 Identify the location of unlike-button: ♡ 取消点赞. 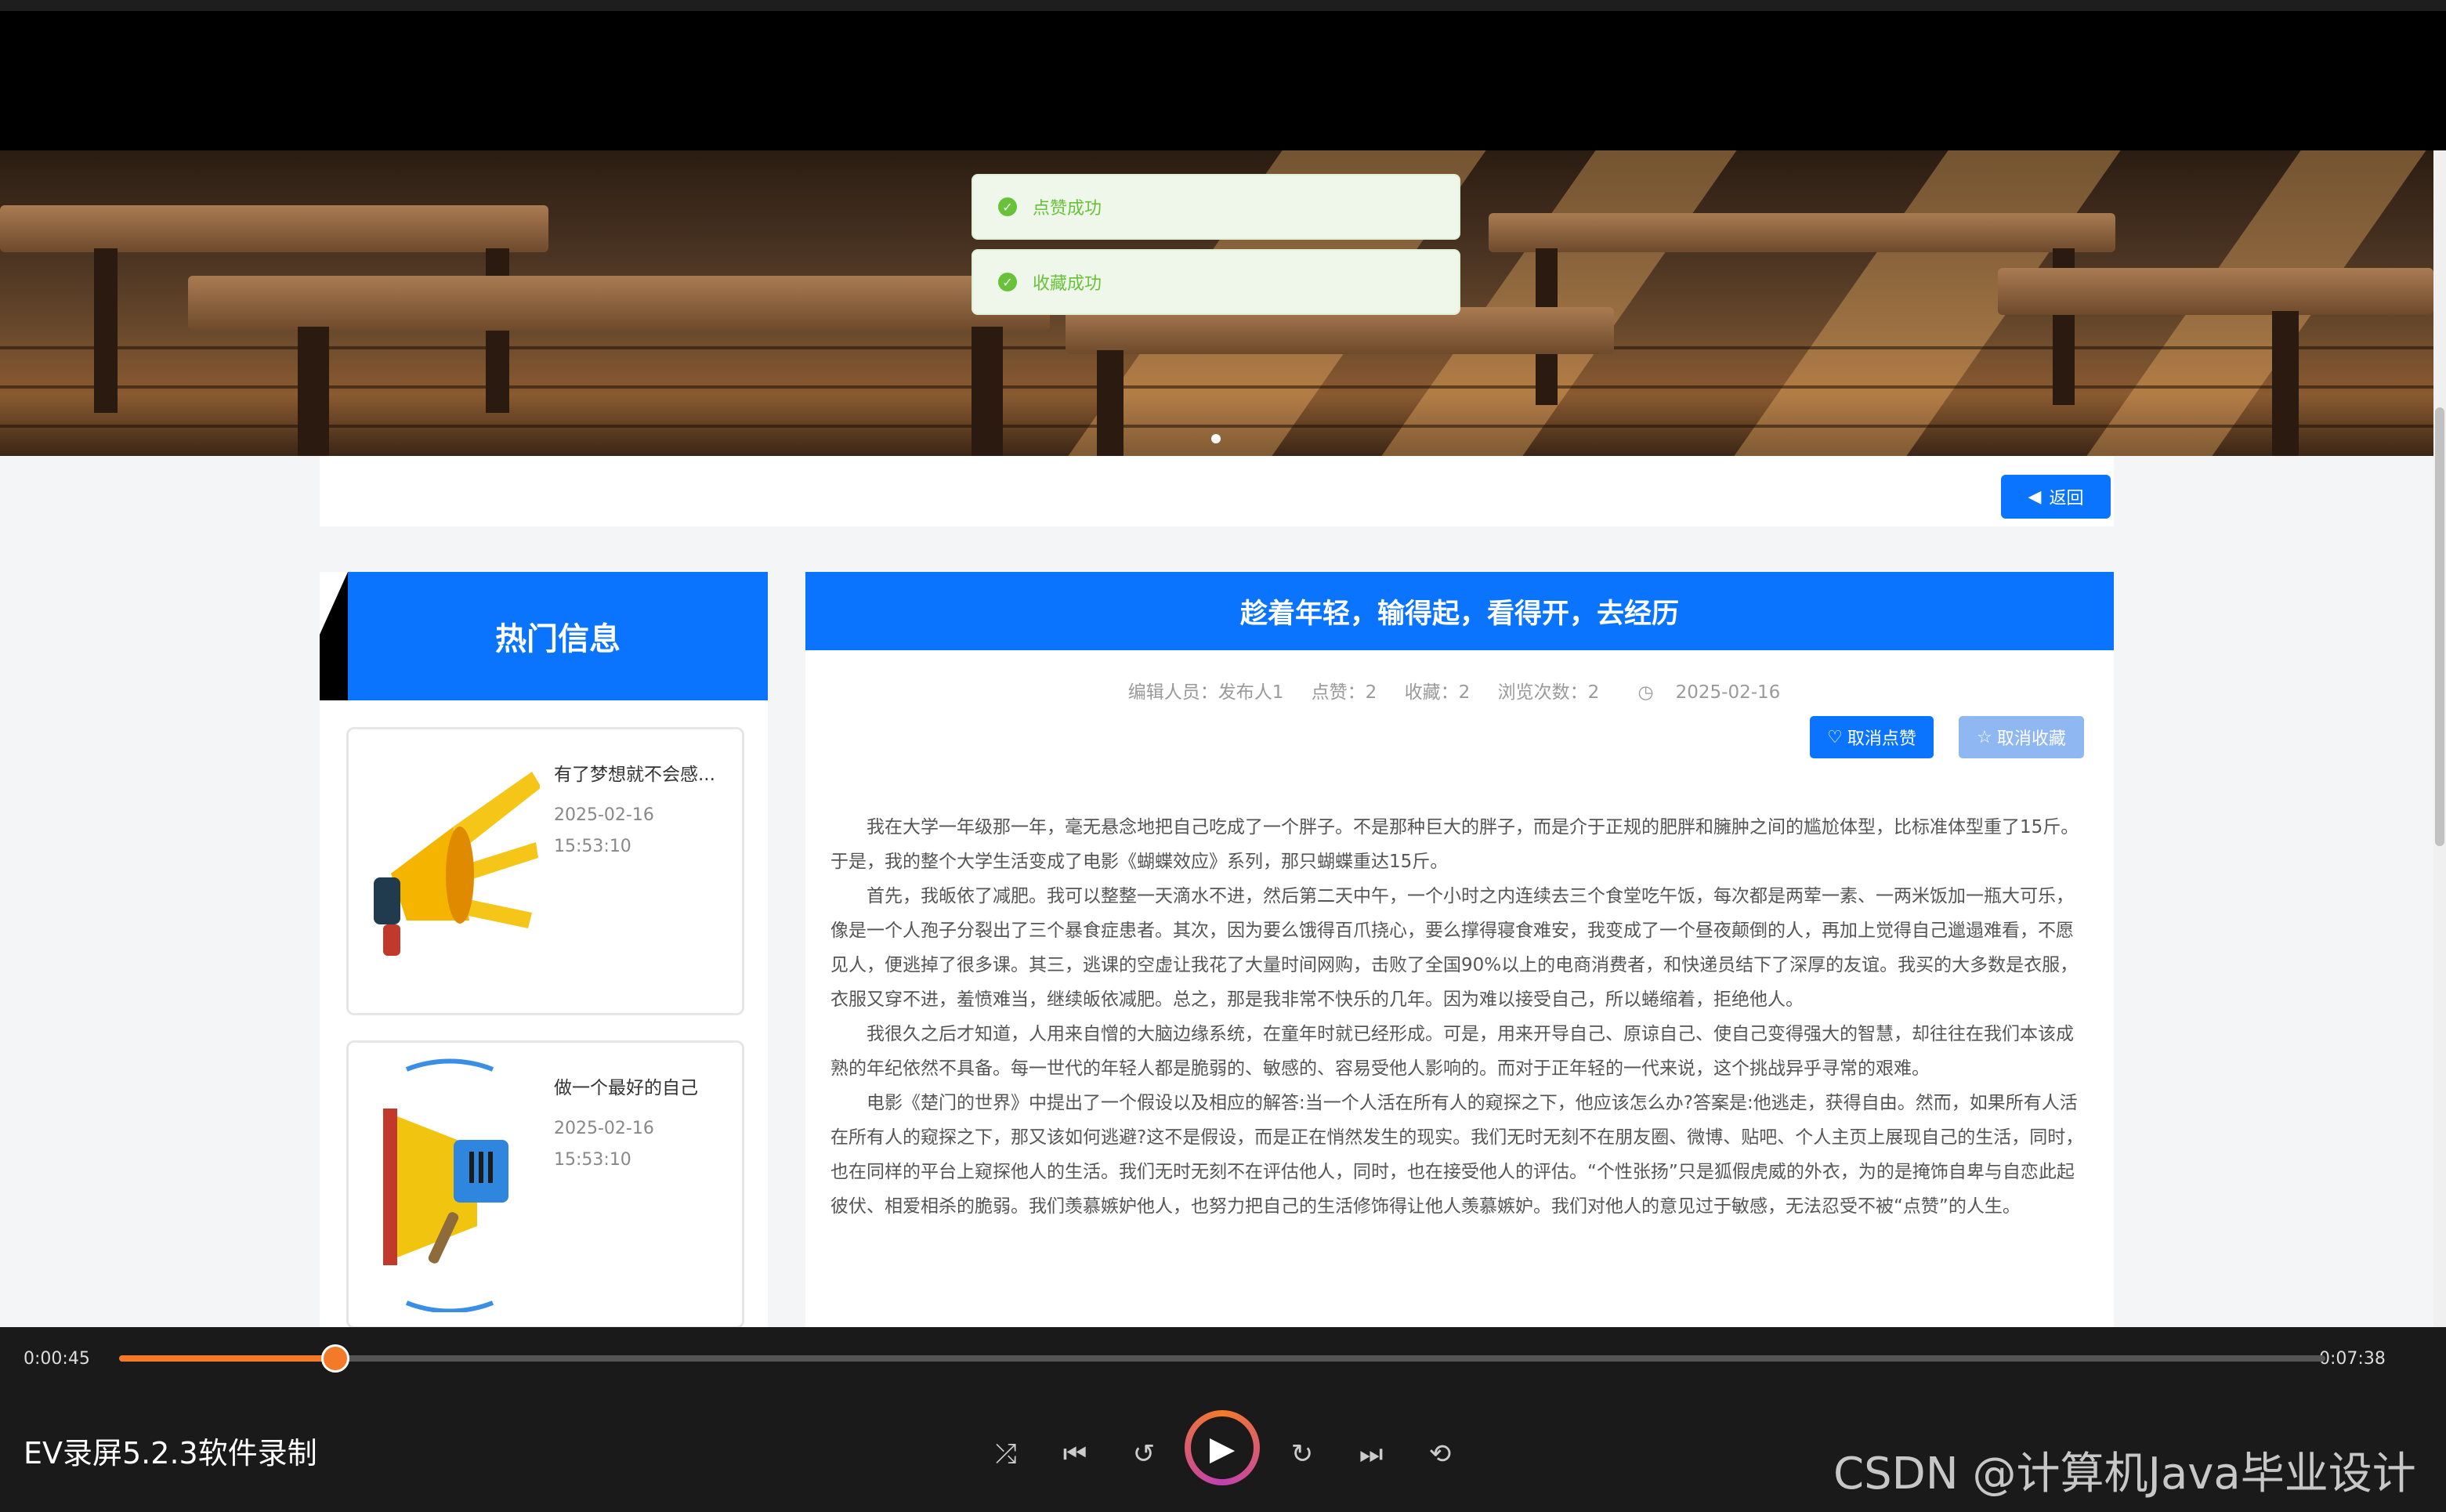
(1872, 737).